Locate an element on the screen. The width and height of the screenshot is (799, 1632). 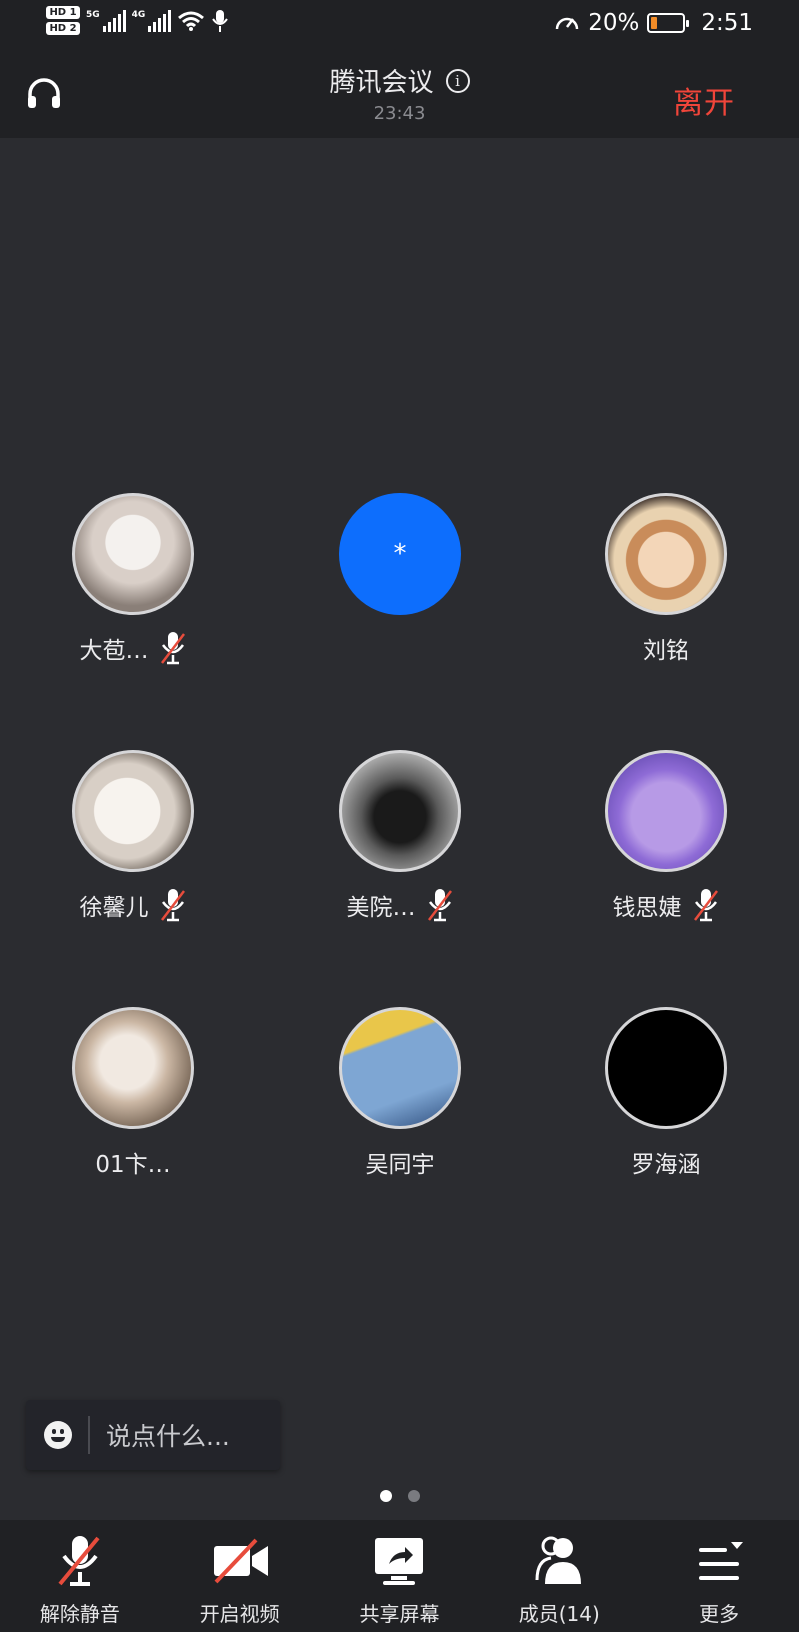
battery-level is located at coordinates (654, 23).